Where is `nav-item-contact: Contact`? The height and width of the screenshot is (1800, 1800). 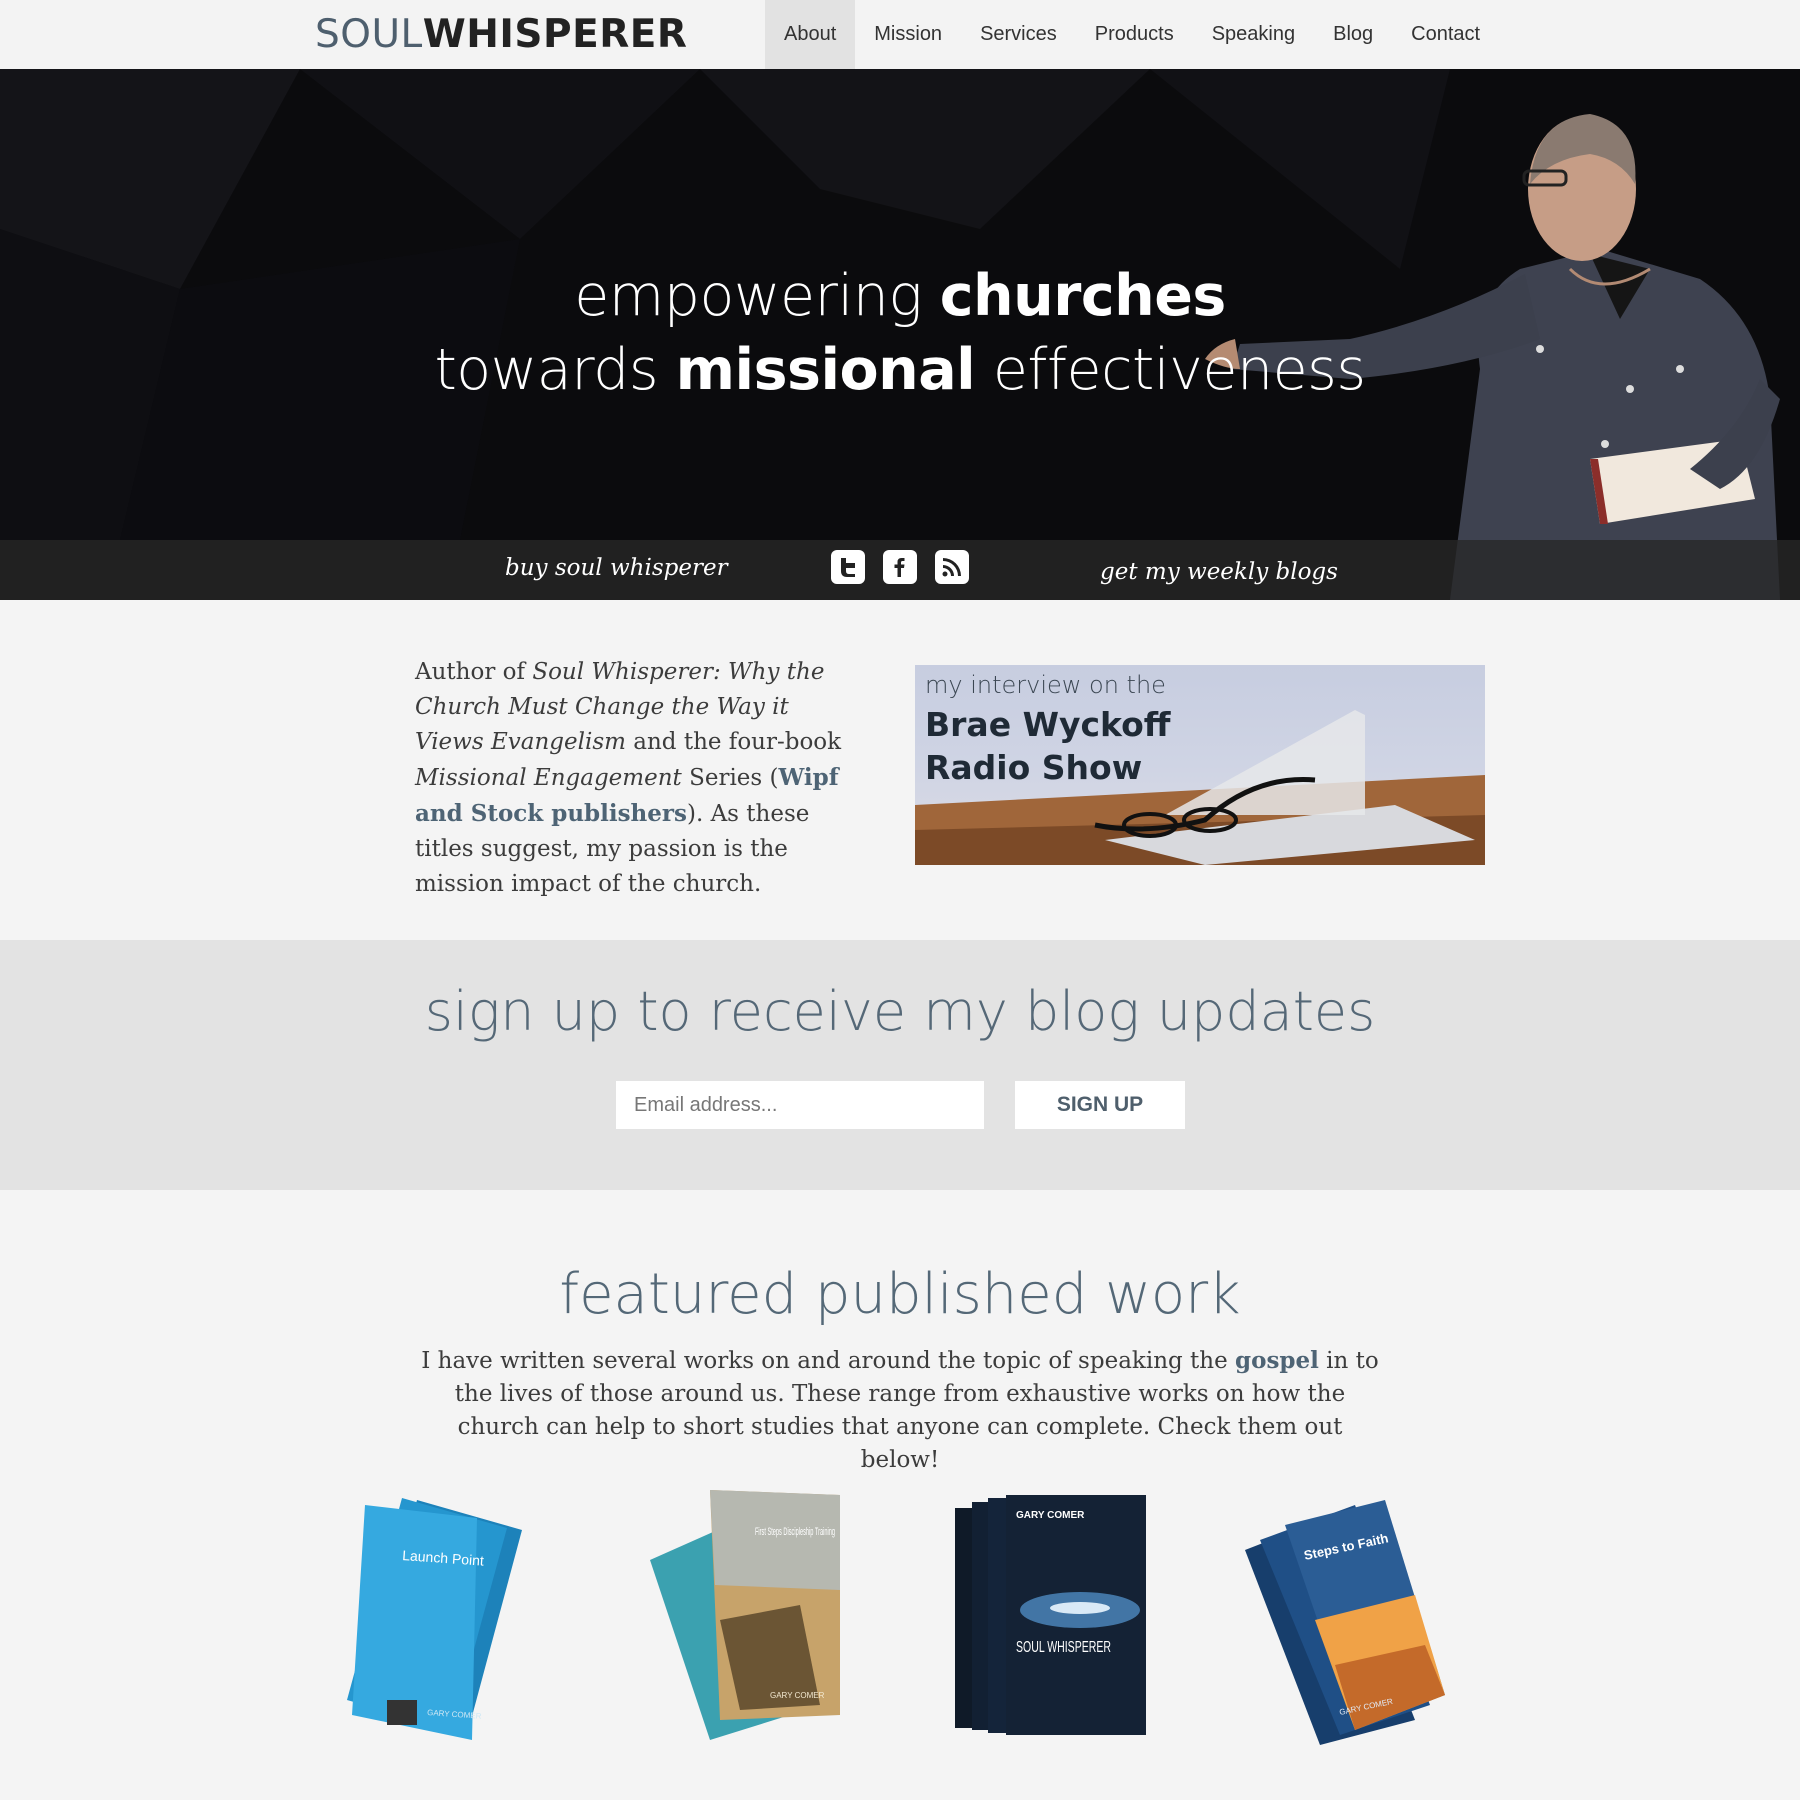 nav-item-contact: Contact is located at coordinates (1445, 34).